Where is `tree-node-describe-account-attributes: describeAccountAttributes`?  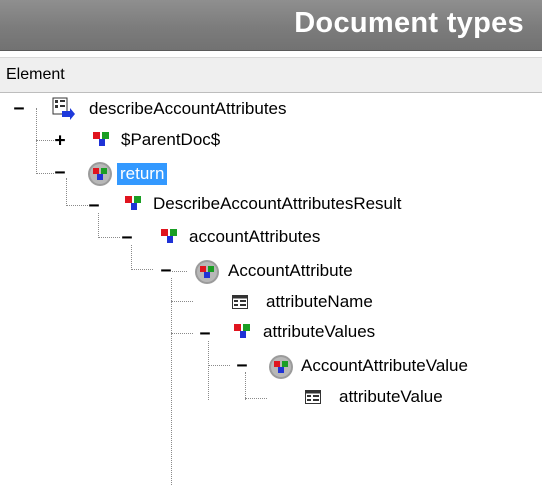
tree-node-describe-account-attributes: describeAccountAttributes is located at coordinates (188, 109).